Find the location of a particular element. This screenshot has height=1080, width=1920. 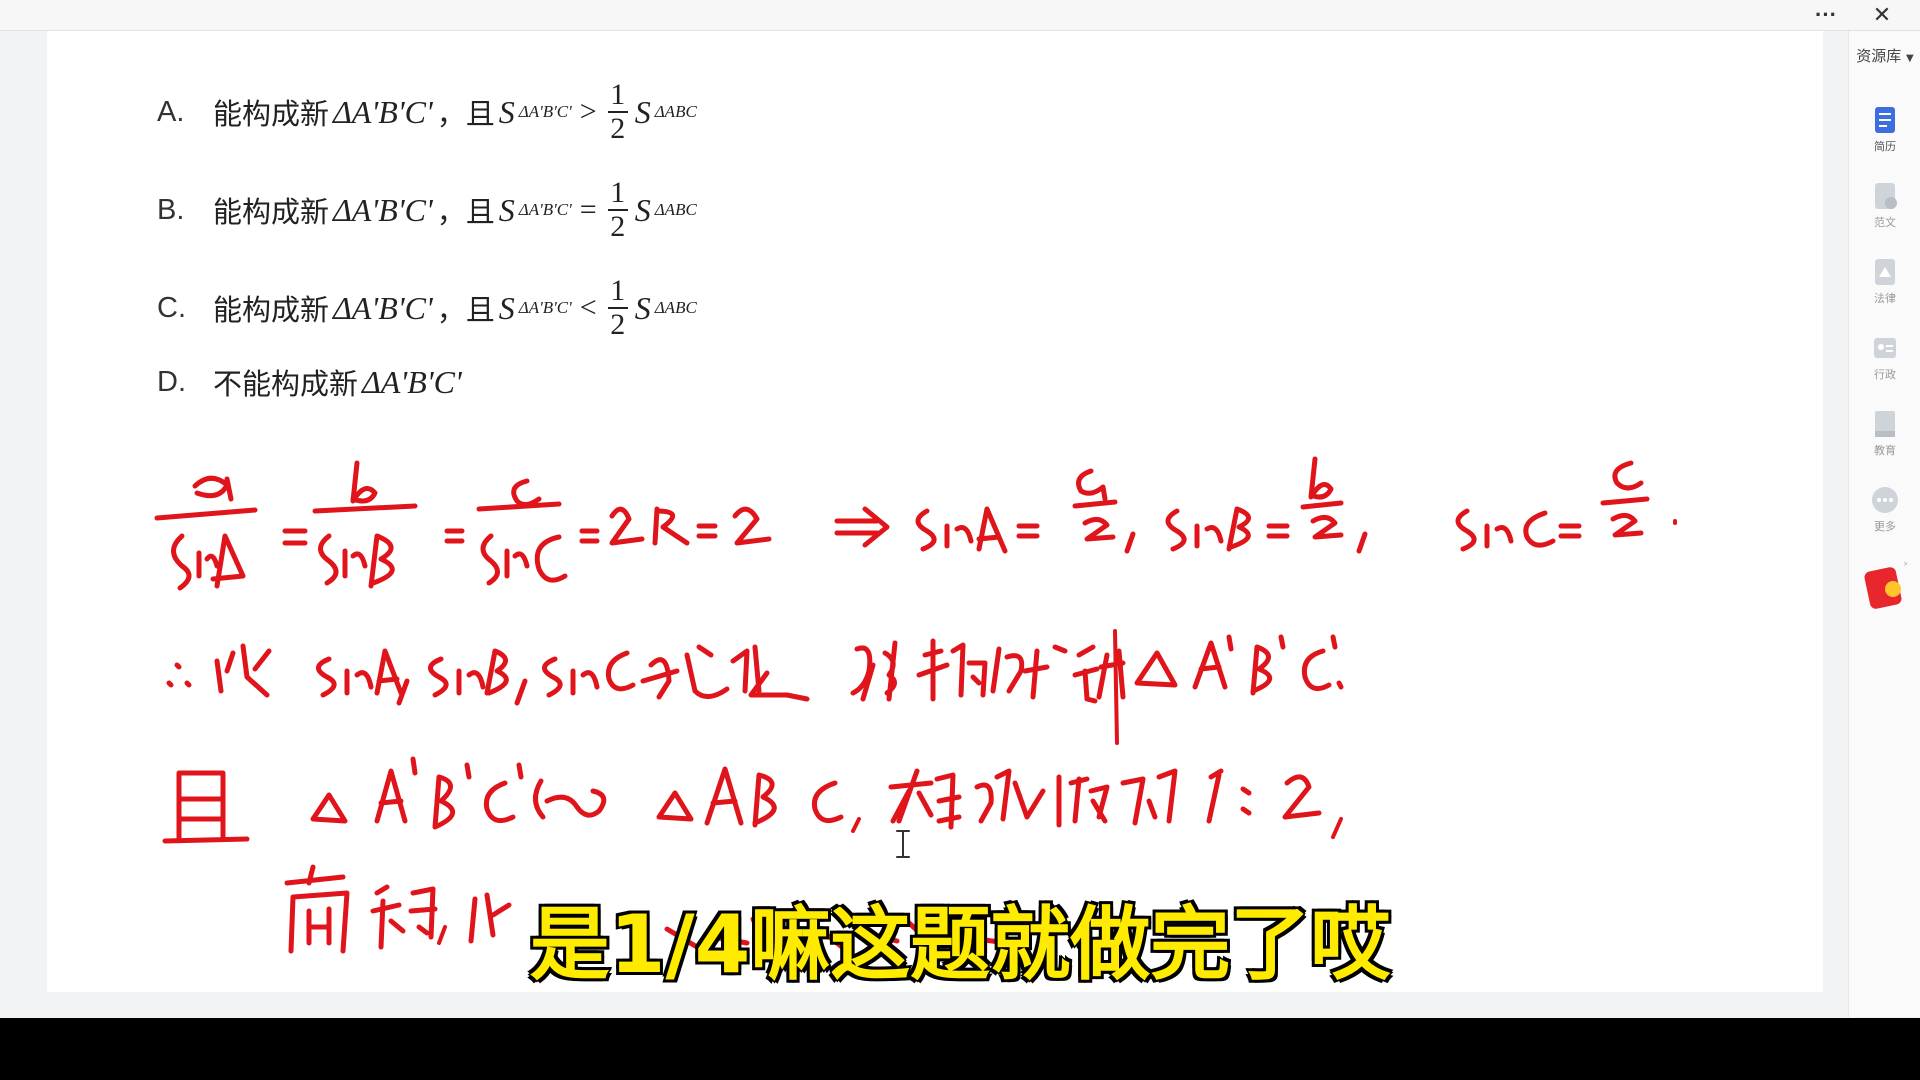

dropdown-caret-icon: ▼ is located at coordinates (1910, 58).